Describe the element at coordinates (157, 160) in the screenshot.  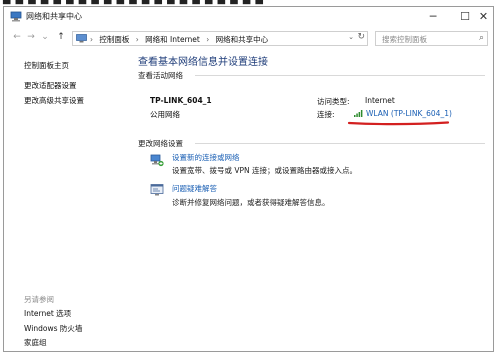
I see `new-connection-icon` at that location.